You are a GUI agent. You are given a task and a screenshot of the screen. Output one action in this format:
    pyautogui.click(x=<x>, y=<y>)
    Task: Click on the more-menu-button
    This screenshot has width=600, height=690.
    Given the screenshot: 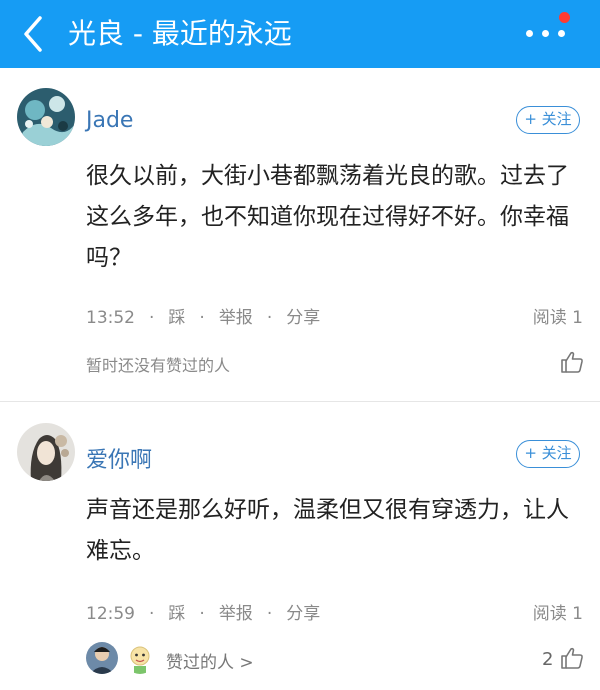 What is the action you would take?
    pyautogui.click(x=548, y=27)
    